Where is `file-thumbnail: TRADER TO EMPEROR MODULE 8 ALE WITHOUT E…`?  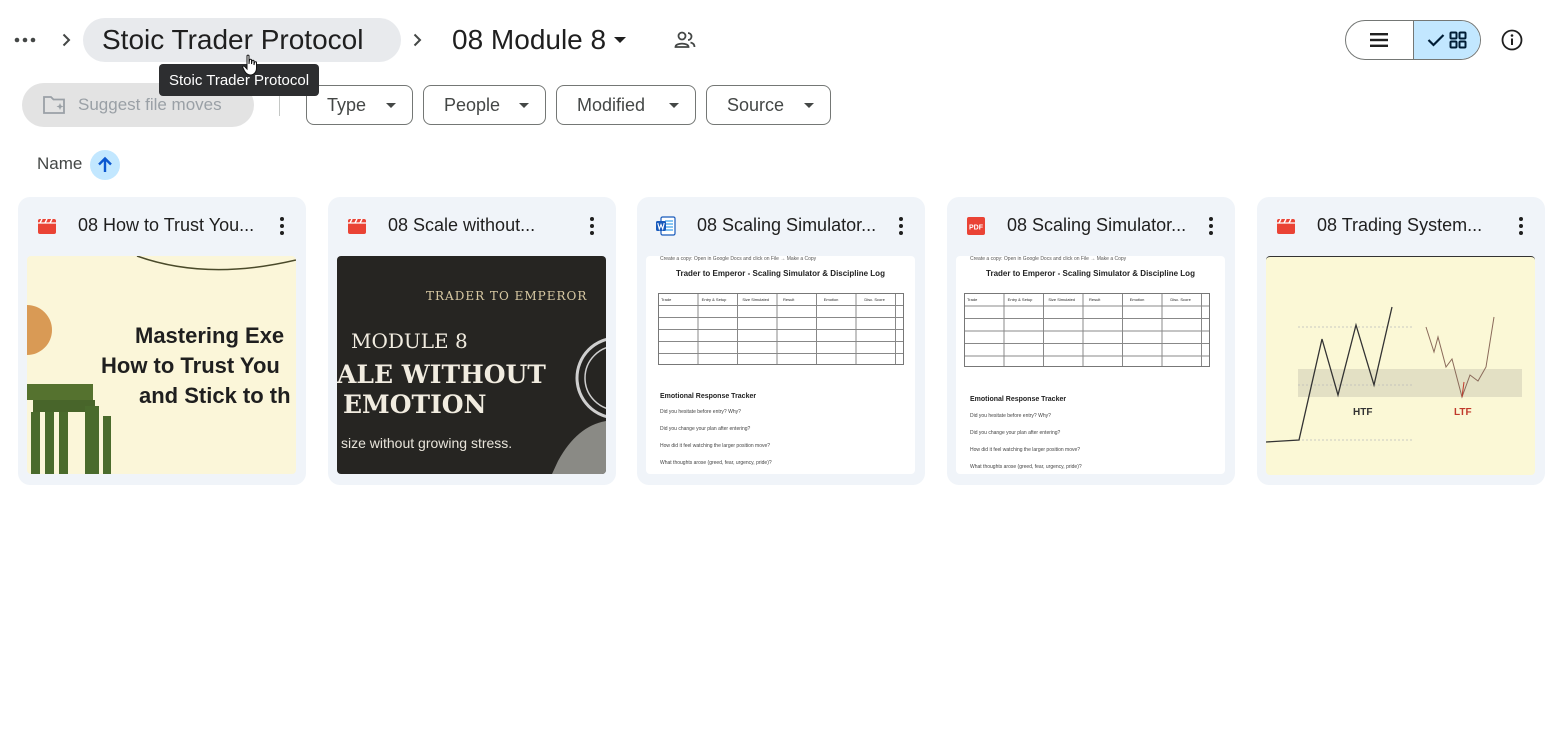 file-thumbnail: TRADER TO EMPEROR MODULE 8 ALE WITHOUT E… is located at coordinates (471, 365).